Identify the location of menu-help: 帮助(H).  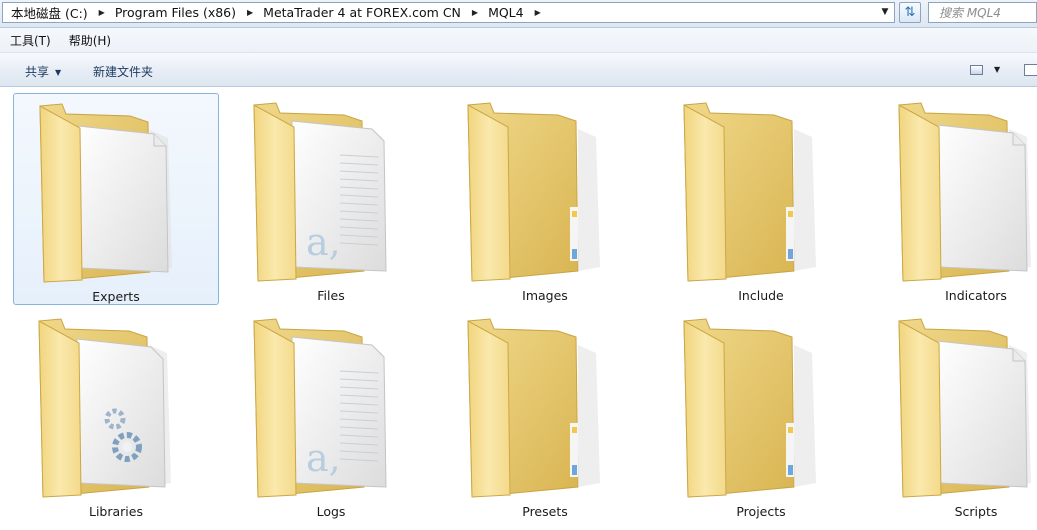
(89, 40).